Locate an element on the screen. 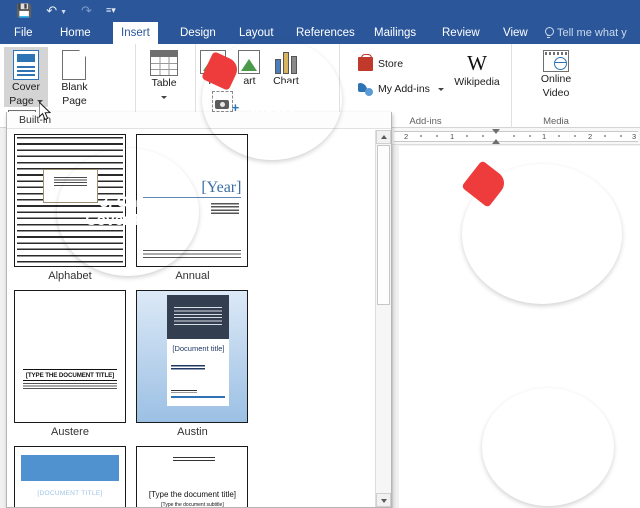  ruler-tick-left-1: 1 is located at coordinates (452, 136).